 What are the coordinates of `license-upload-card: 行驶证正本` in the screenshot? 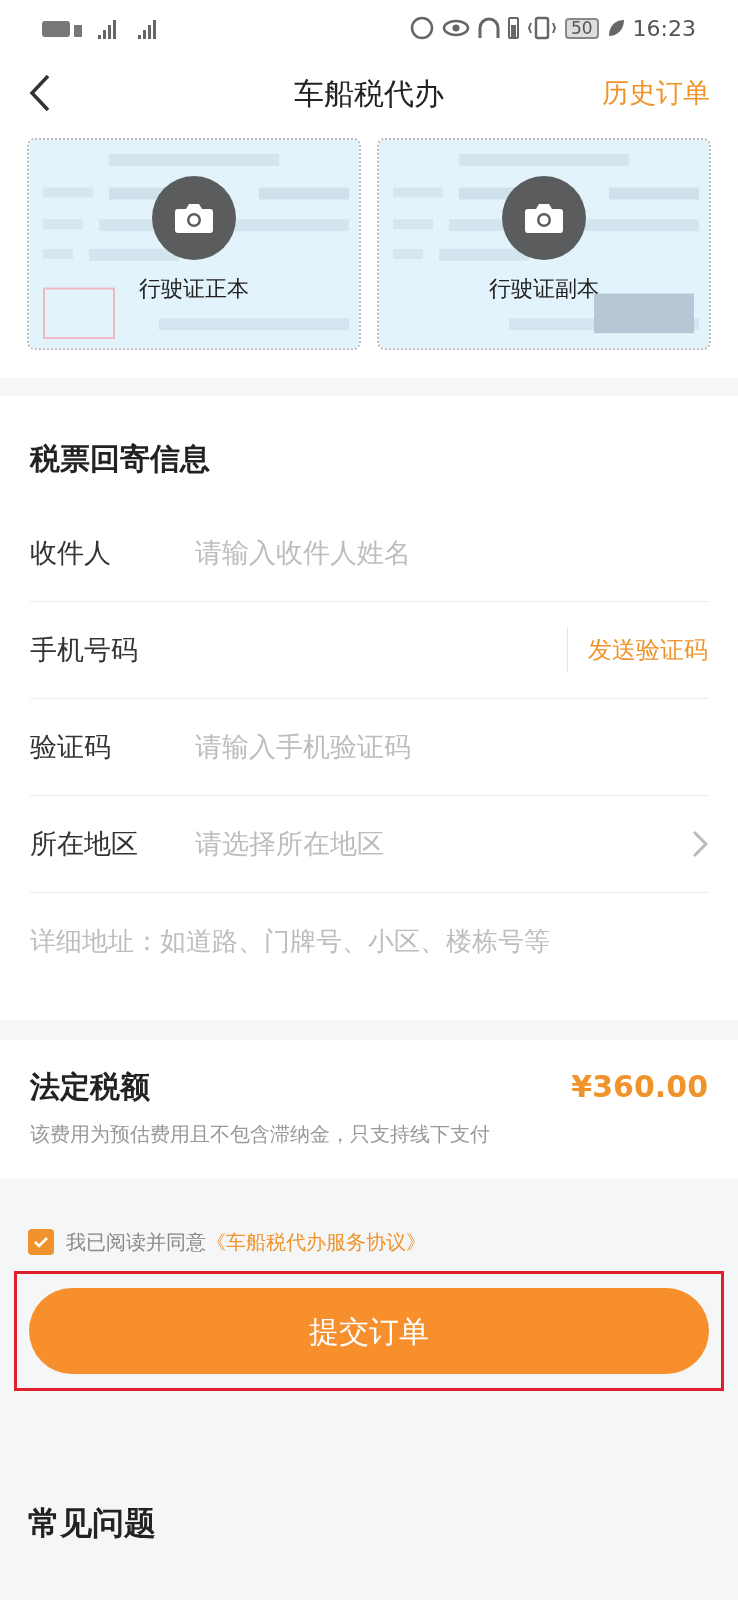 It's located at (194, 244).